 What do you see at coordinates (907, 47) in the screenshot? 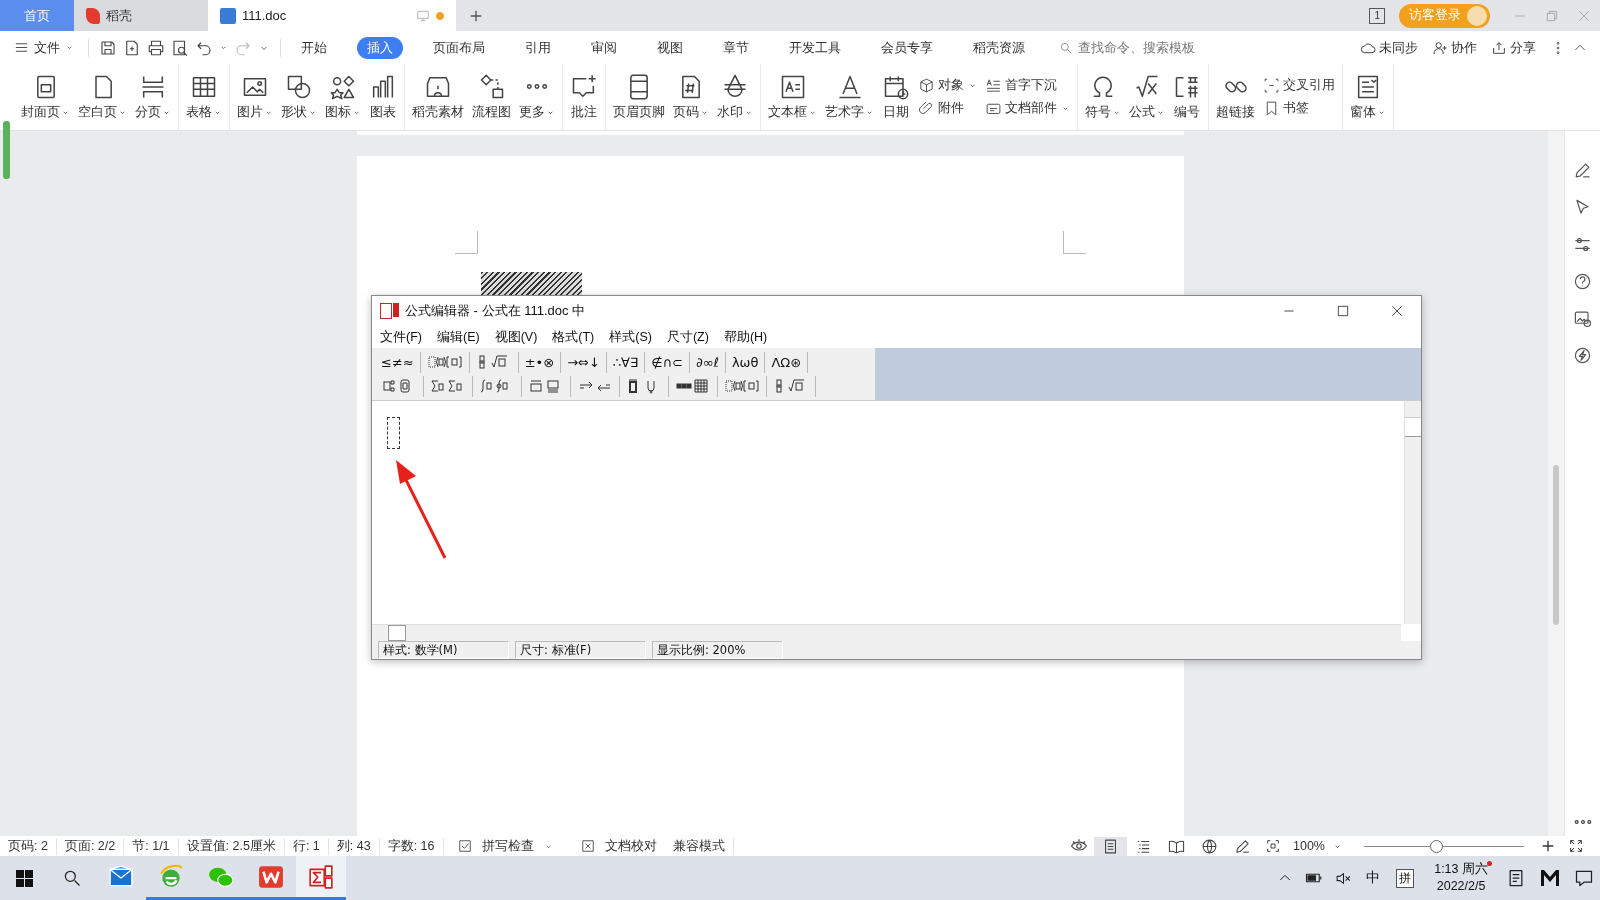
I see `ribbon-tab: 会员专享` at bounding box center [907, 47].